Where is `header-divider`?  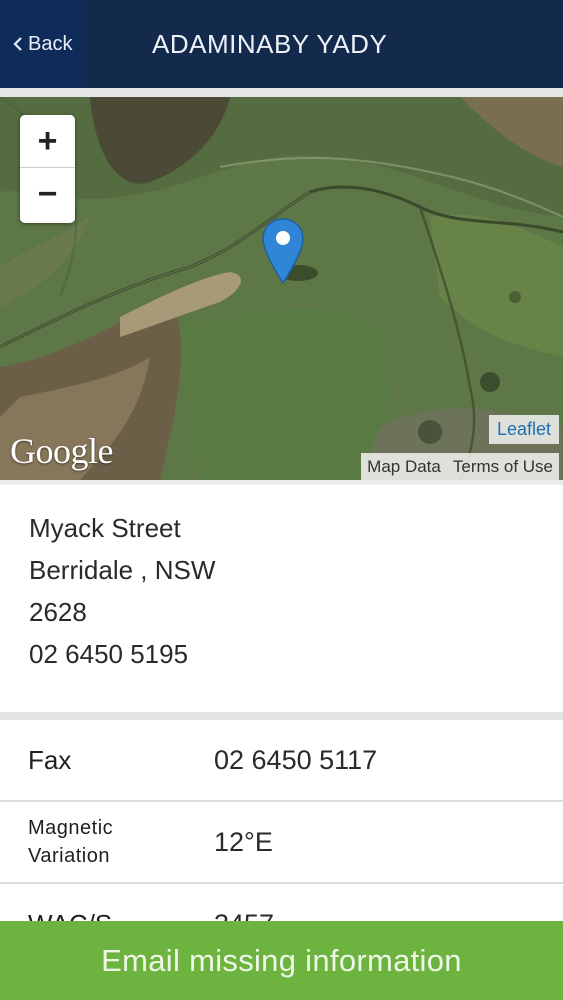
header-divider is located at coordinates (281, 92).